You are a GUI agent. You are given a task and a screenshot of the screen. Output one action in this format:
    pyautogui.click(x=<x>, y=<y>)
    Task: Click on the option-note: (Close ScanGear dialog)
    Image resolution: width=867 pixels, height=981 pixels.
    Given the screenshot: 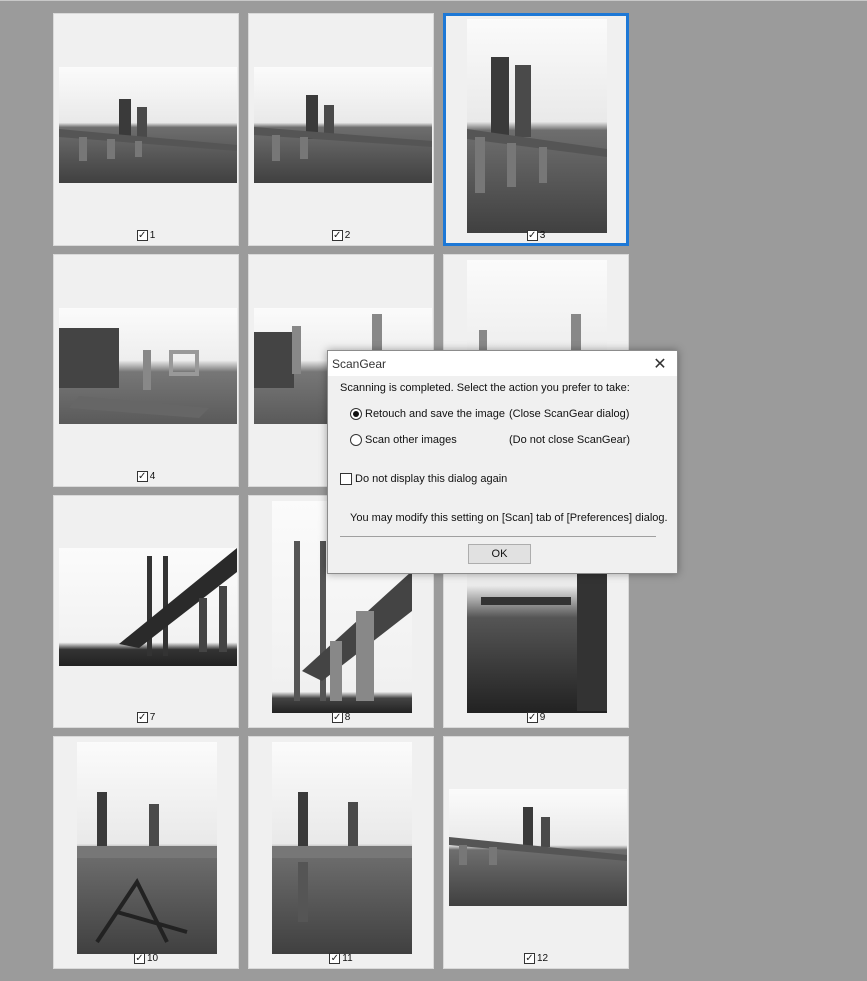 What is the action you would take?
    pyautogui.click(x=569, y=414)
    